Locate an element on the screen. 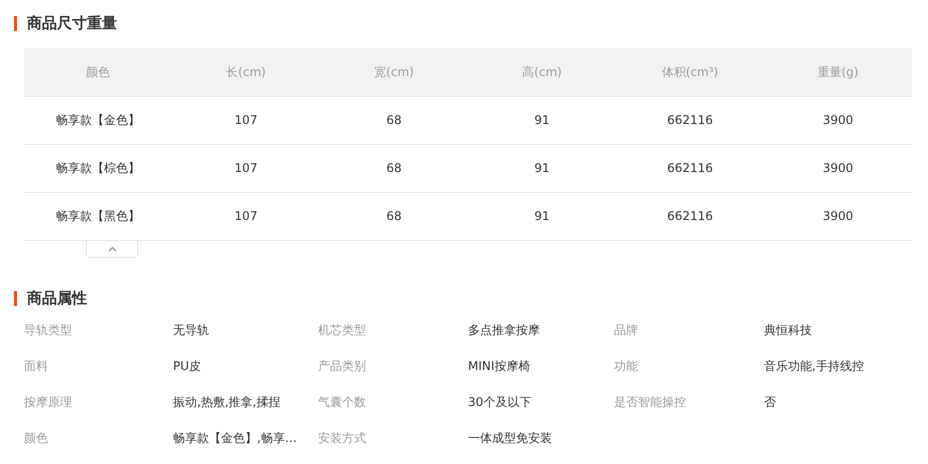 The height and width of the screenshot is (464, 928). chevron-icon is located at coordinates (112, 249).